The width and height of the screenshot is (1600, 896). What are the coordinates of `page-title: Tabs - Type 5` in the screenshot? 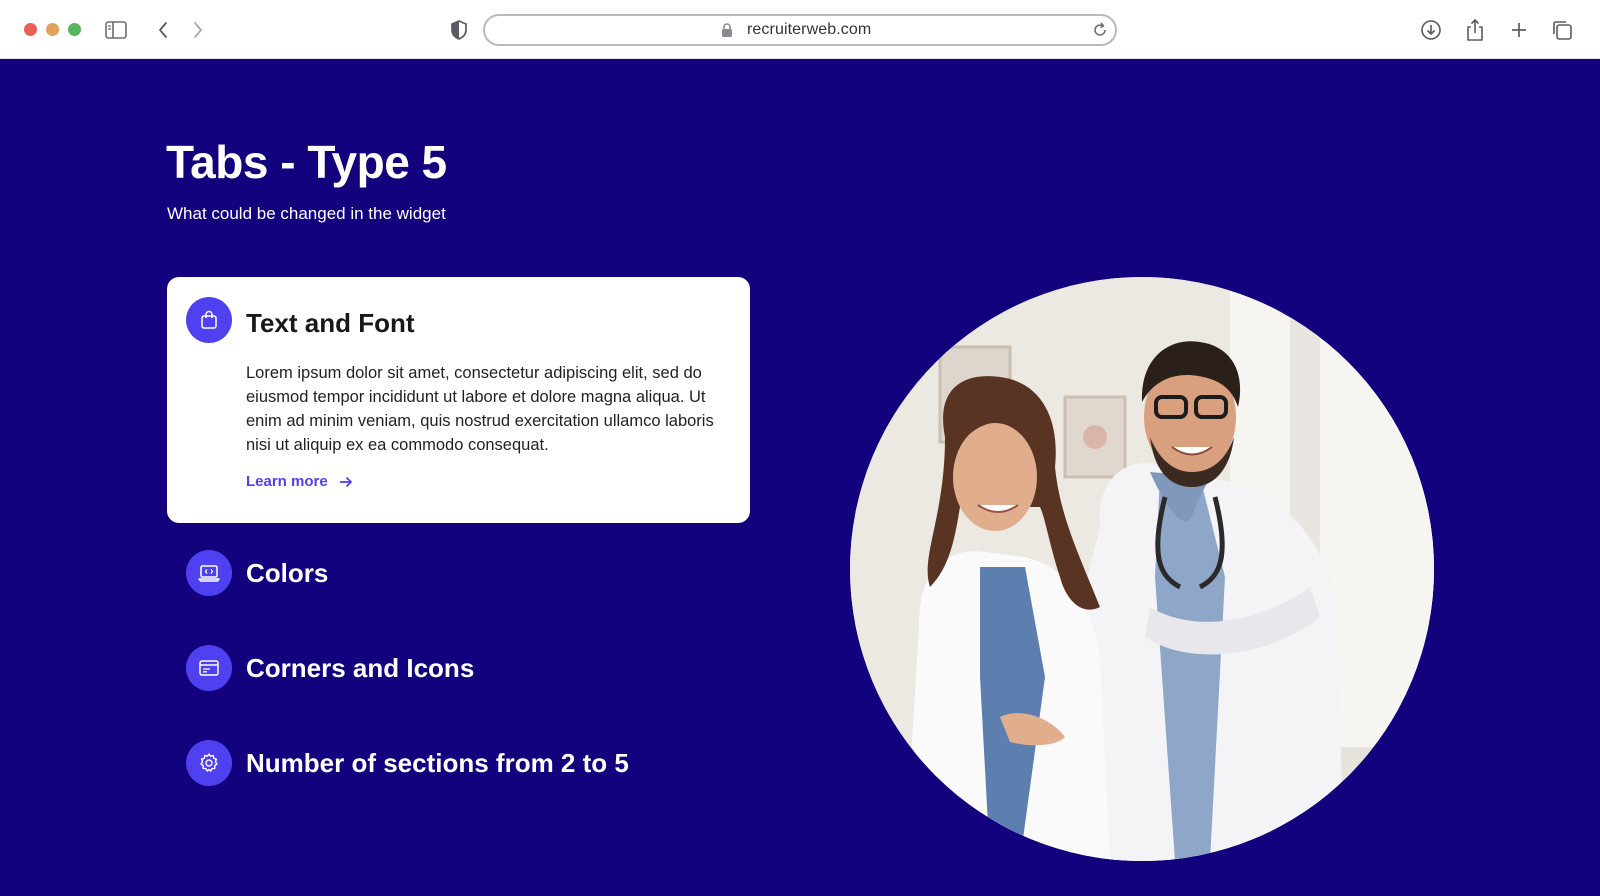 It's located at (306, 162).